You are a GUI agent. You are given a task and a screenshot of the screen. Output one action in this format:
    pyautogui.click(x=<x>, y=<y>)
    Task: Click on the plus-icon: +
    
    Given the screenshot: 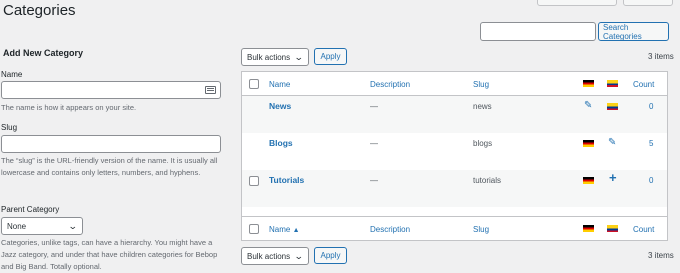 What is the action you would take?
    pyautogui.click(x=613, y=177)
    